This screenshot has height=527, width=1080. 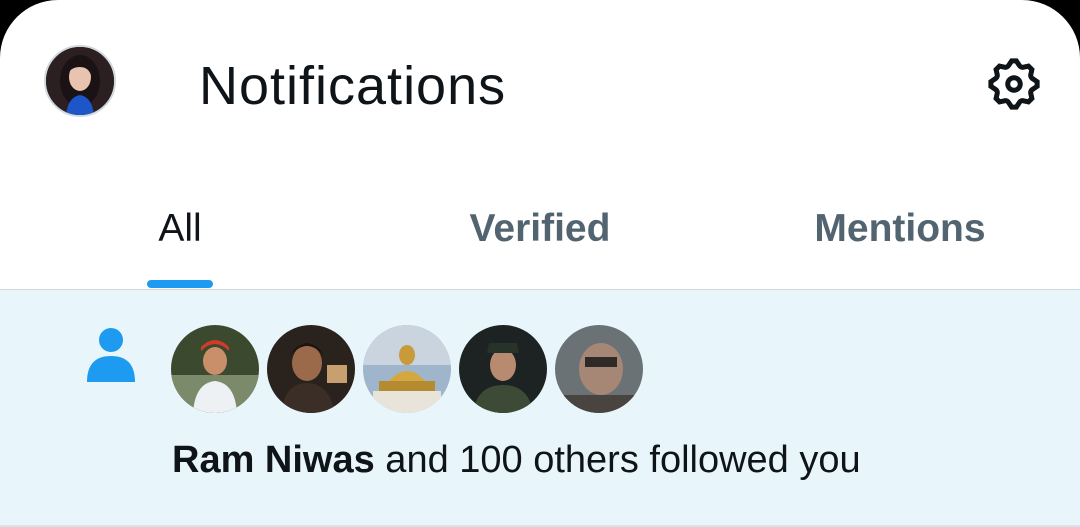 I want to click on tab-mentions-label: Mentions, so click(x=900, y=228).